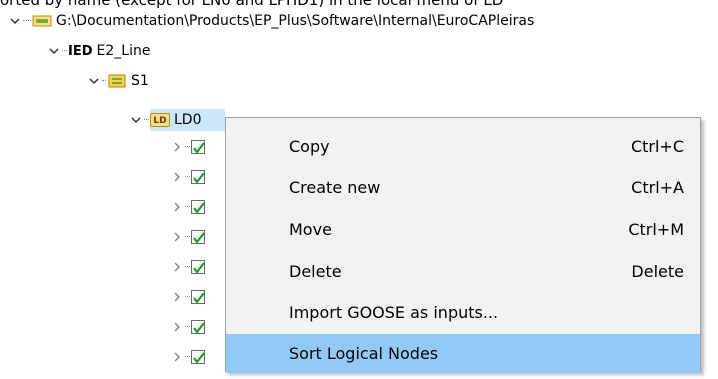 This screenshot has width=718, height=379. What do you see at coordinates (315, 271) in the screenshot?
I see `menu-item-label: Delete` at bounding box center [315, 271].